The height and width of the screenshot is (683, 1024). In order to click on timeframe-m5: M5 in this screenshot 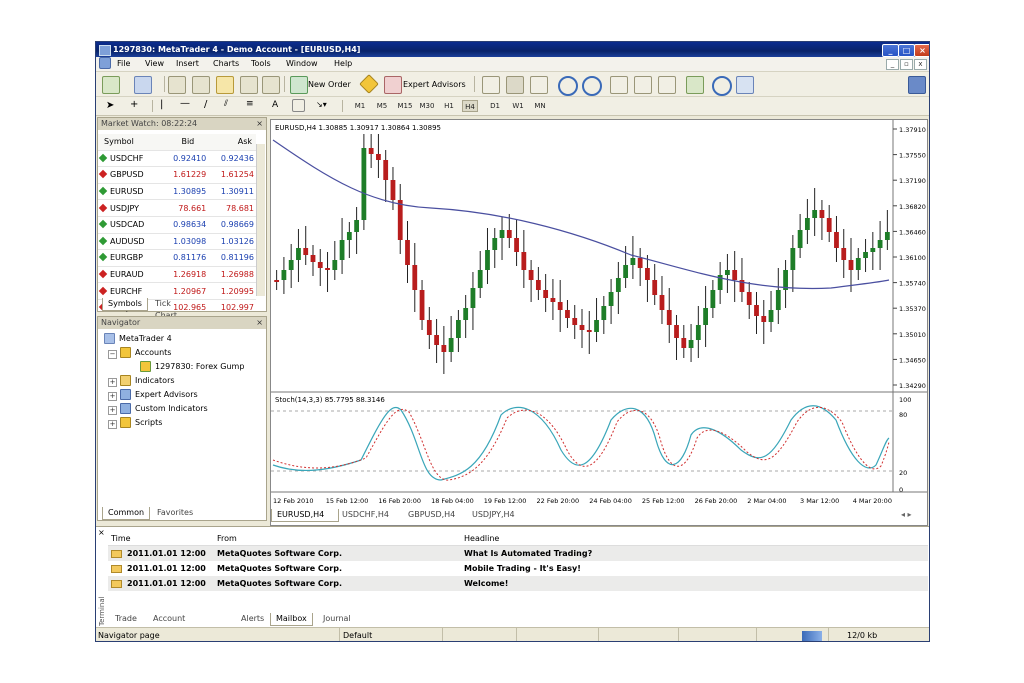, I will do `click(382, 106)`.